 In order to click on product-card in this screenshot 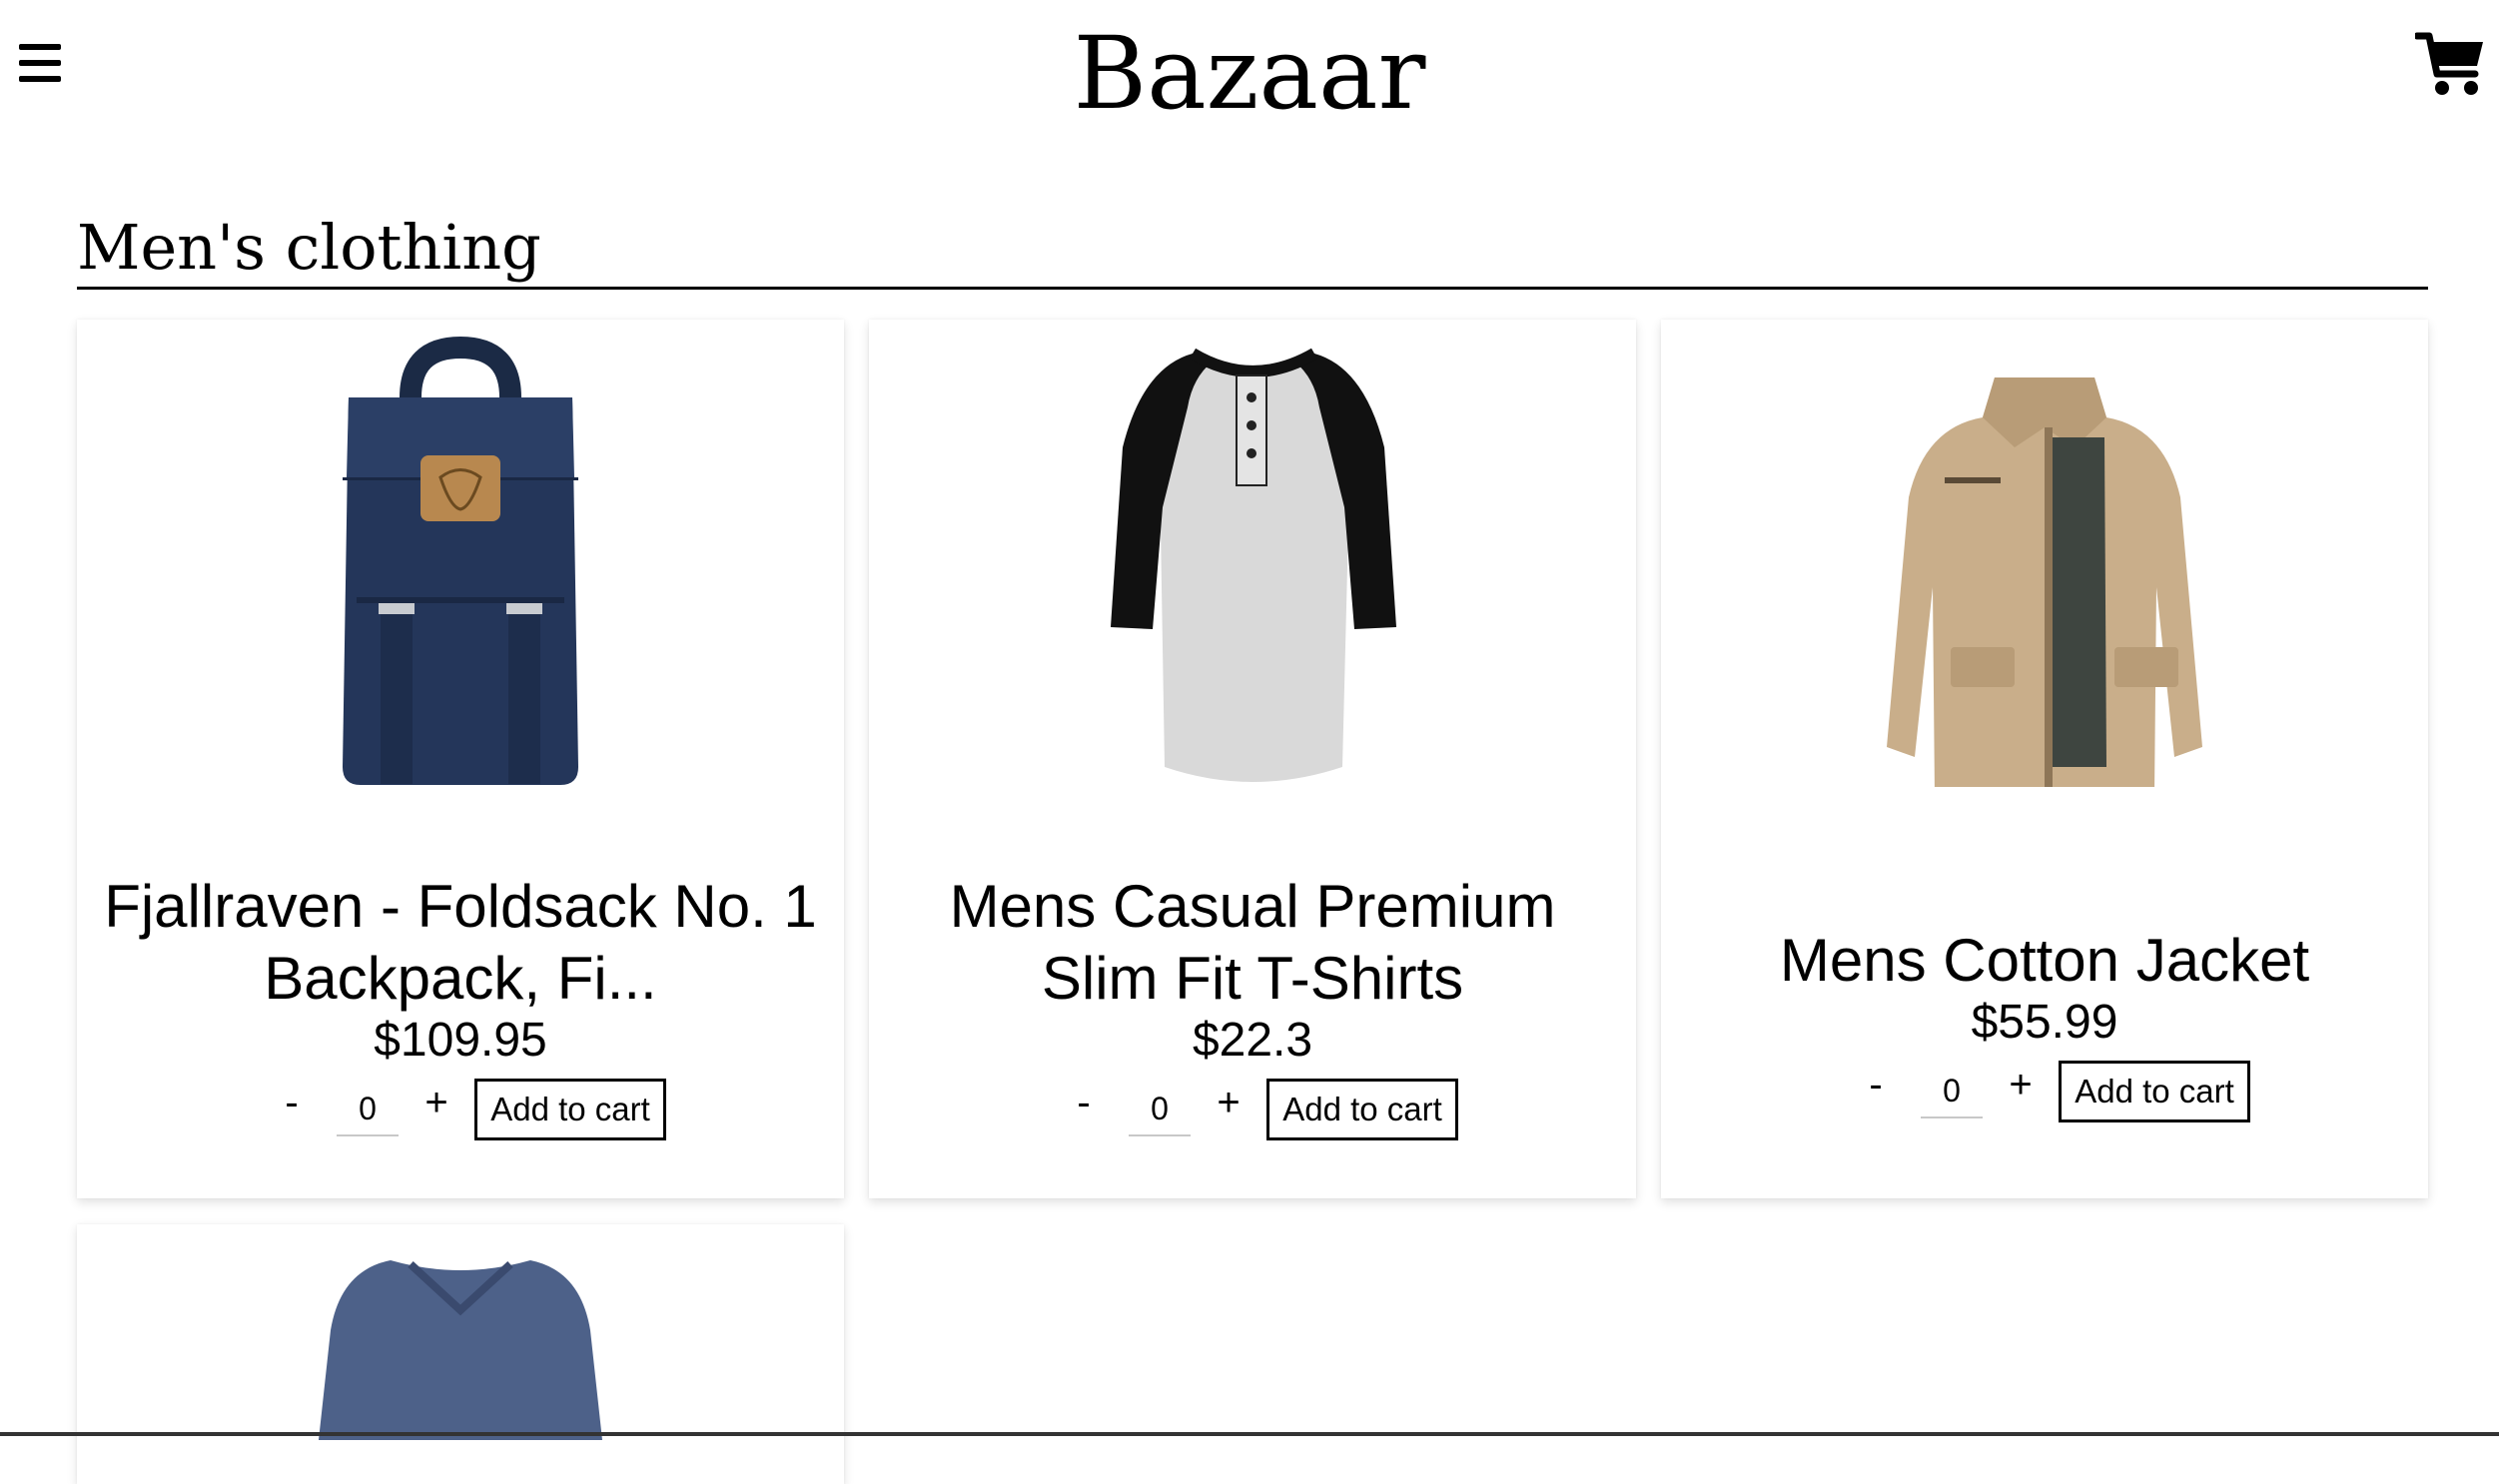, I will do `click(460, 1354)`.